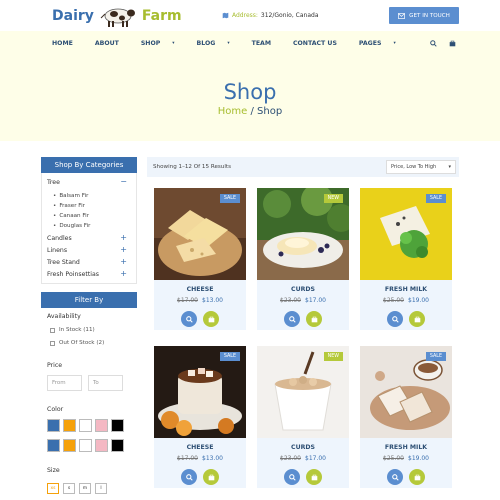  What do you see at coordinates (53, 488) in the screenshot?
I see `size-xs: xs` at bounding box center [53, 488].